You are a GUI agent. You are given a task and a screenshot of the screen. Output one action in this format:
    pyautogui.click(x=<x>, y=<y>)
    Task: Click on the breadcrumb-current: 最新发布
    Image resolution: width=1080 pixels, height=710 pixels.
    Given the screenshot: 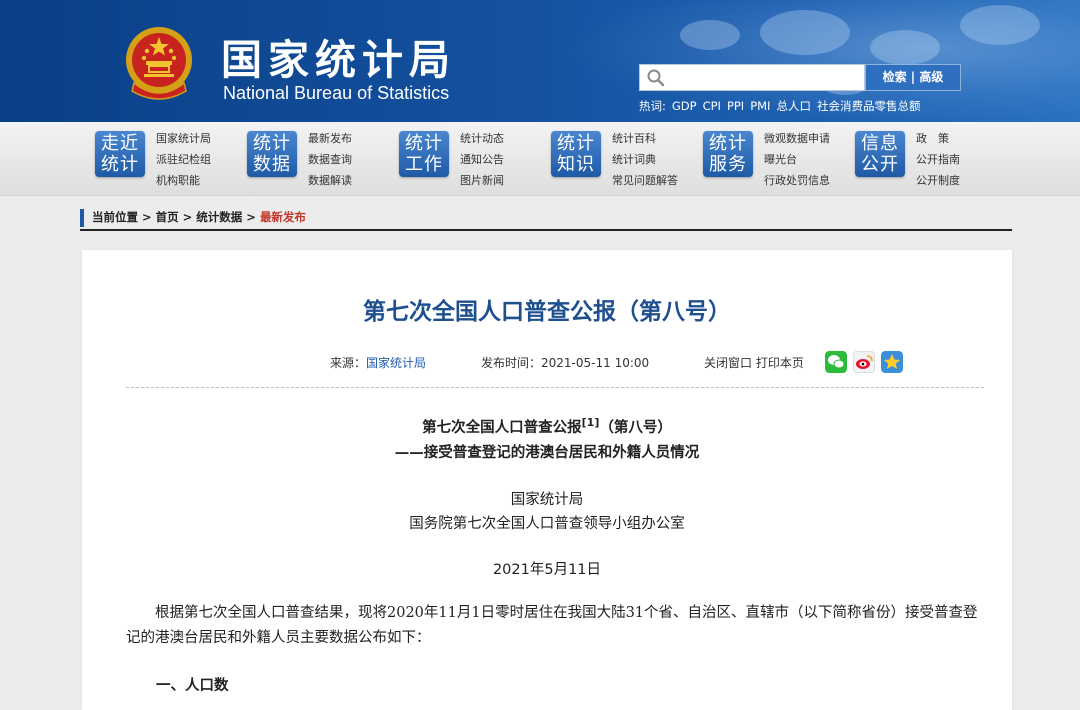 What is the action you would take?
    pyautogui.click(x=283, y=217)
    